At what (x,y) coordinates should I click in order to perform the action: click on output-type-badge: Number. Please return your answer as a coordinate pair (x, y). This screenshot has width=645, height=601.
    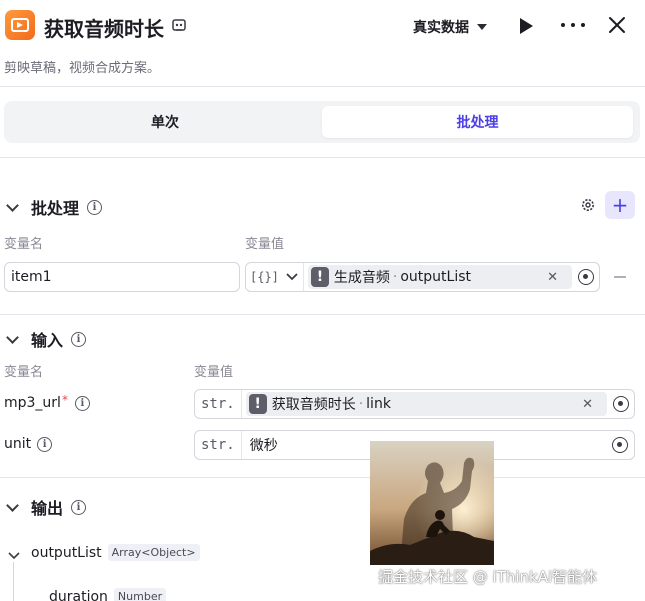
    Looking at the image, I should click on (140, 594).